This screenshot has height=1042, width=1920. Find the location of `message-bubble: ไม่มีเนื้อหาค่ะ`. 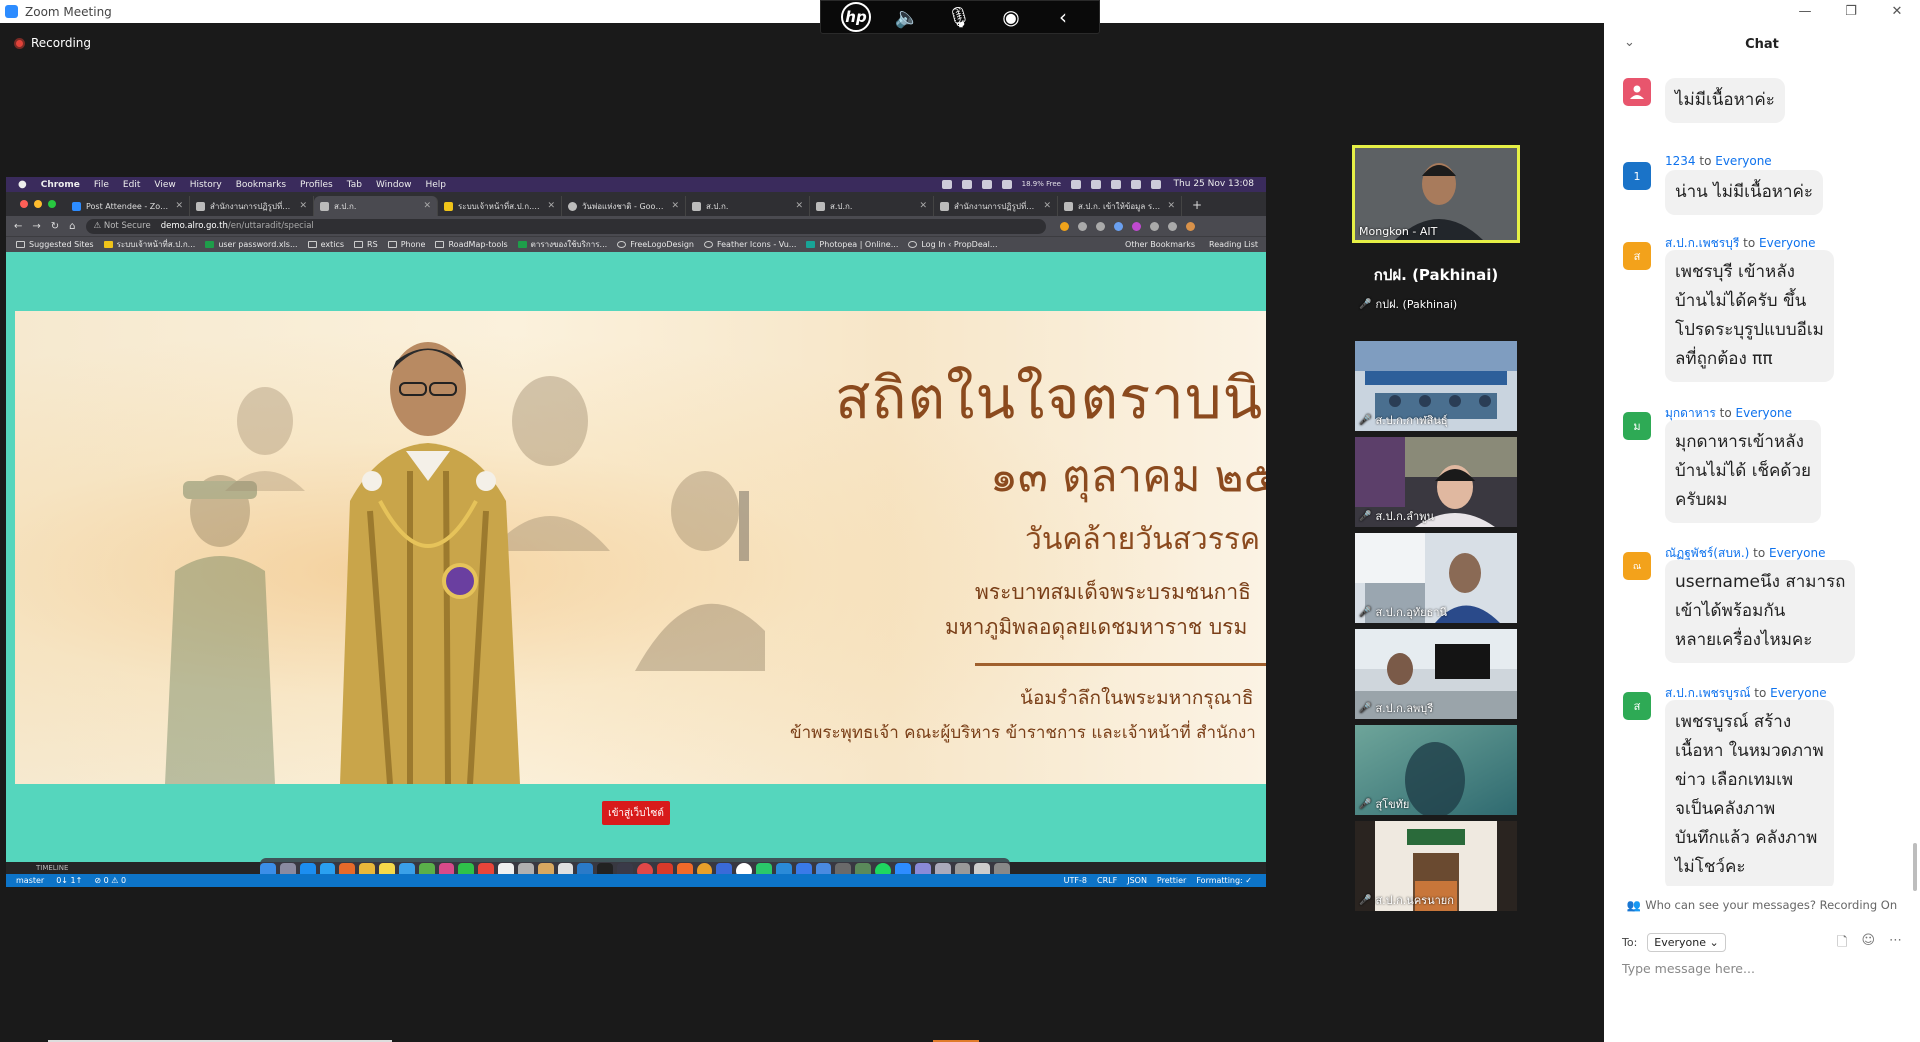

message-bubble: ไม่มีเนื้อหาค่ะ is located at coordinates (1725, 100).